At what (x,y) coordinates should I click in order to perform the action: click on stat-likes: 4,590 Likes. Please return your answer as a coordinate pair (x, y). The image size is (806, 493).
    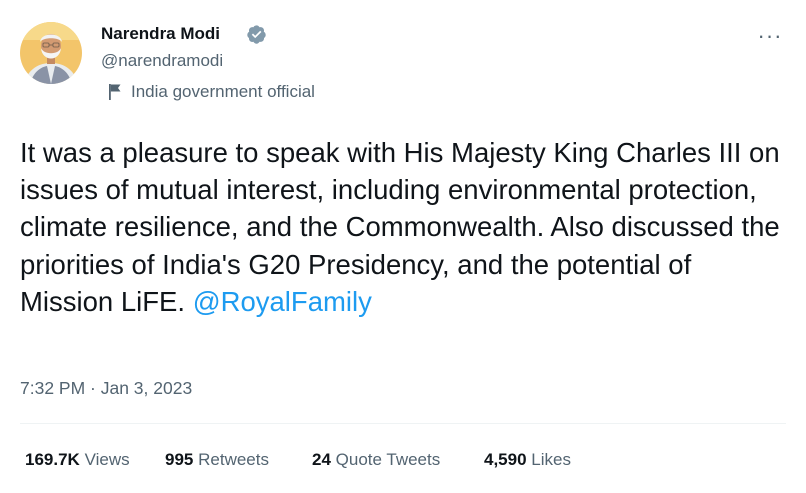
    Looking at the image, I should click on (527, 460).